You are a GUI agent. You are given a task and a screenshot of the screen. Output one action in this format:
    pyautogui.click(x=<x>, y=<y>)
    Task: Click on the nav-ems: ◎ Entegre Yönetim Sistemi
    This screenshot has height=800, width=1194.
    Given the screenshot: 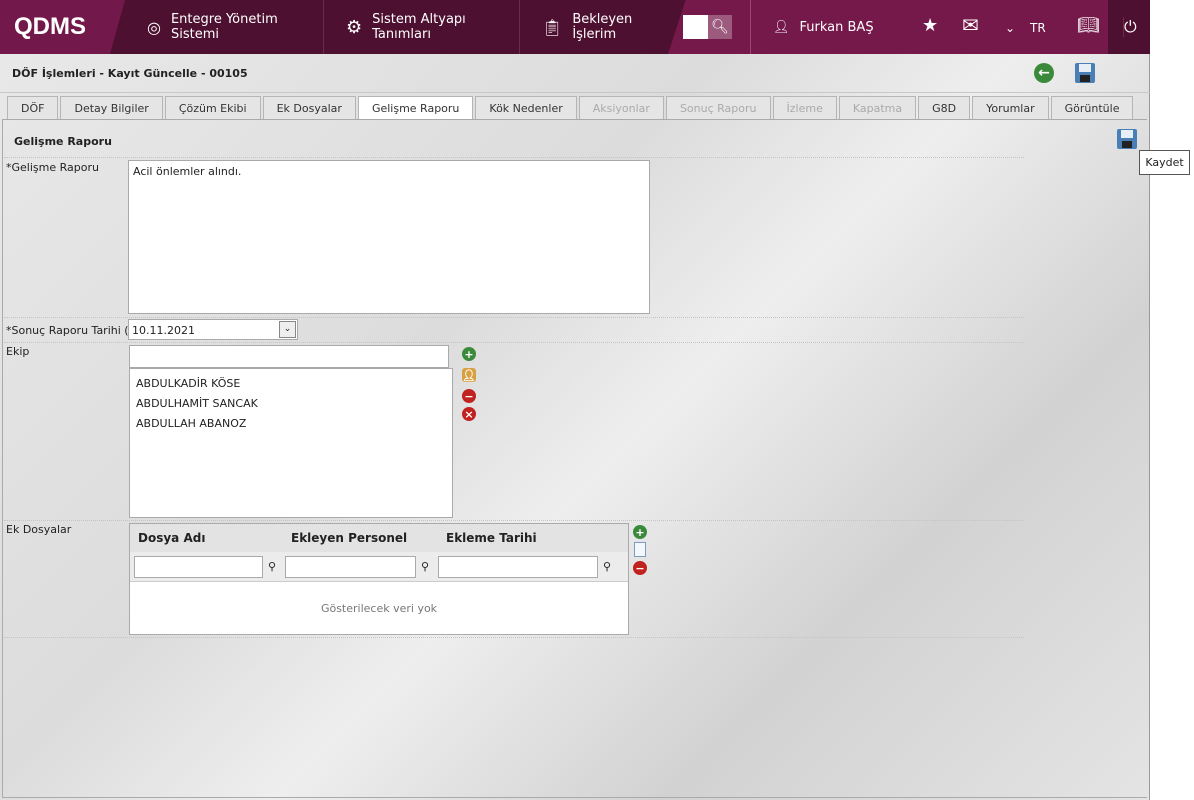 What is the action you would take?
    pyautogui.click(x=224, y=27)
    